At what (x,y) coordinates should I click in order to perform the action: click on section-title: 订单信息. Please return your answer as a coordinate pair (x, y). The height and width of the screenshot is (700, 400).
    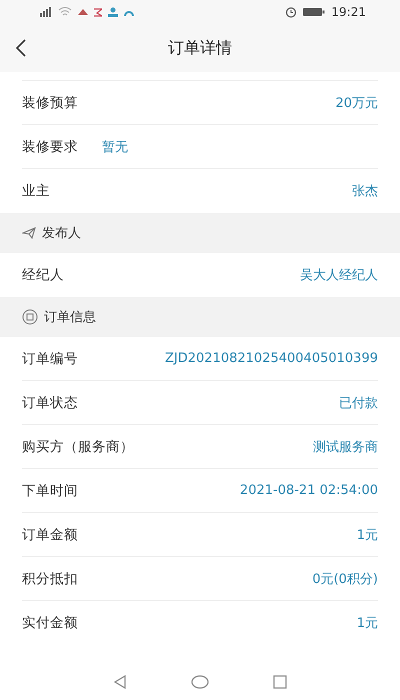
    Looking at the image, I should click on (70, 317).